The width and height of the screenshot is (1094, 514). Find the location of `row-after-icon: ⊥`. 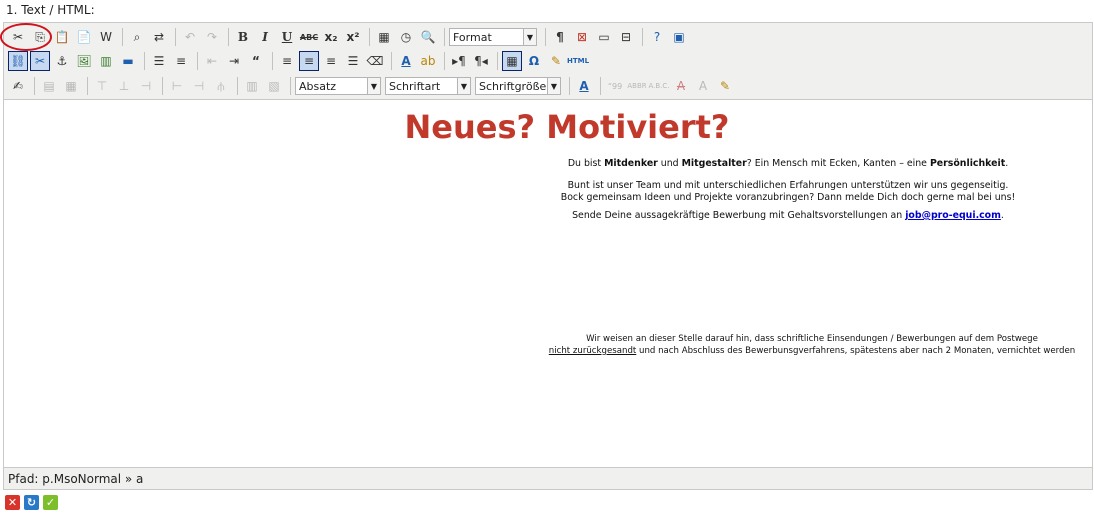

row-after-icon: ⊥ is located at coordinates (124, 86).